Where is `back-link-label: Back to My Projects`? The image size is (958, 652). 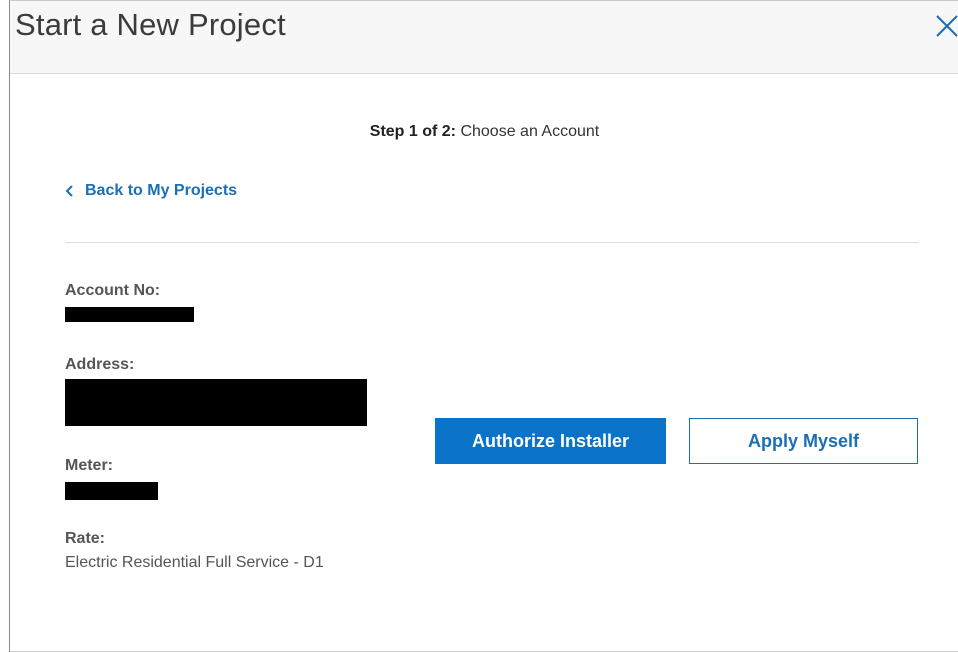
back-link-label: Back to My Projects is located at coordinates (161, 190).